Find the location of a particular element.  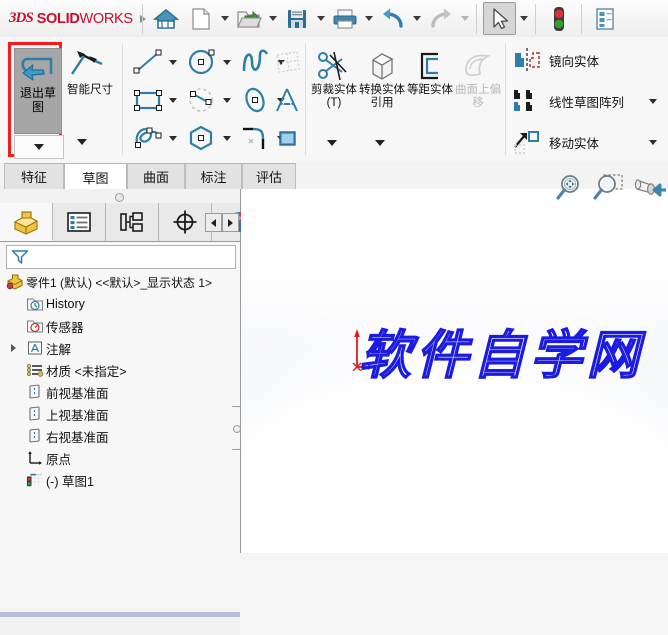

zoom-to-area-button is located at coordinates (609, 187).